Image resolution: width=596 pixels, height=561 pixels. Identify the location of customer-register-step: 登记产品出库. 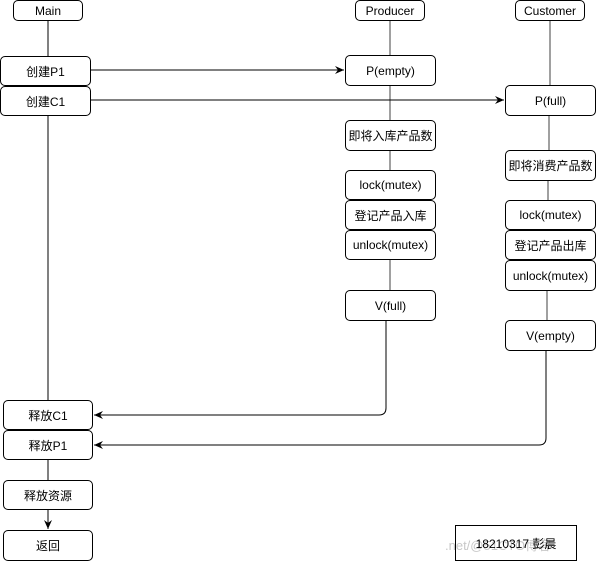
(550, 245).